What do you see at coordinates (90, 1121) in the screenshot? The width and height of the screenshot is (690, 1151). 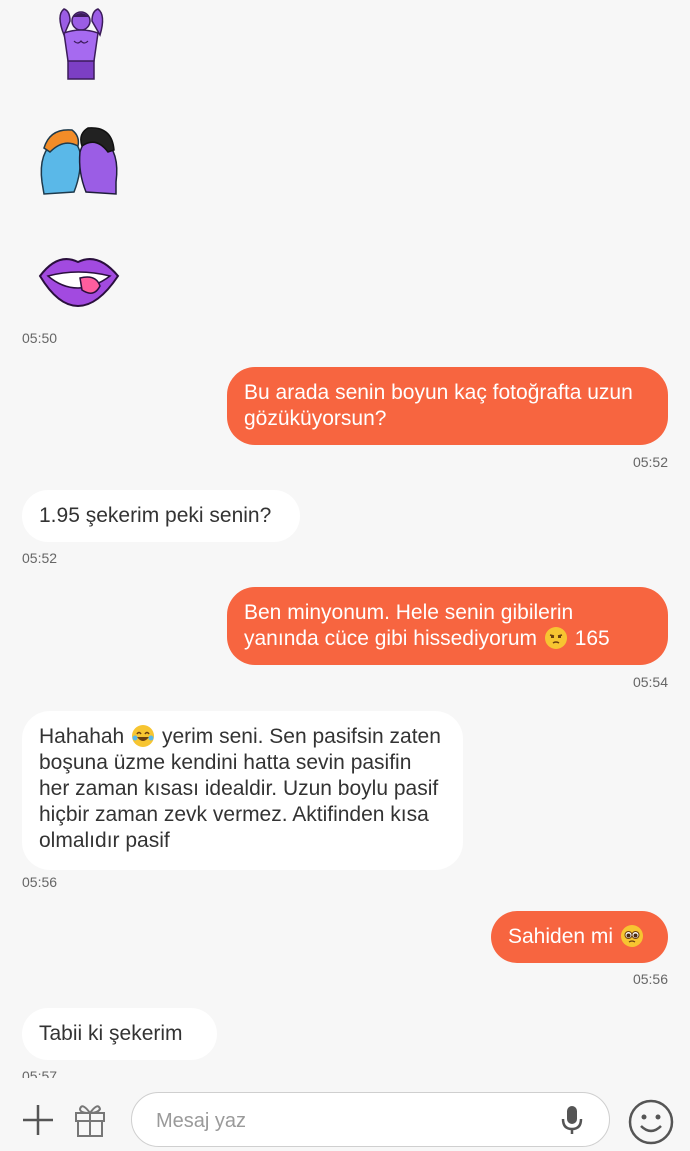 I see `gift-icon` at bounding box center [90, 1121].